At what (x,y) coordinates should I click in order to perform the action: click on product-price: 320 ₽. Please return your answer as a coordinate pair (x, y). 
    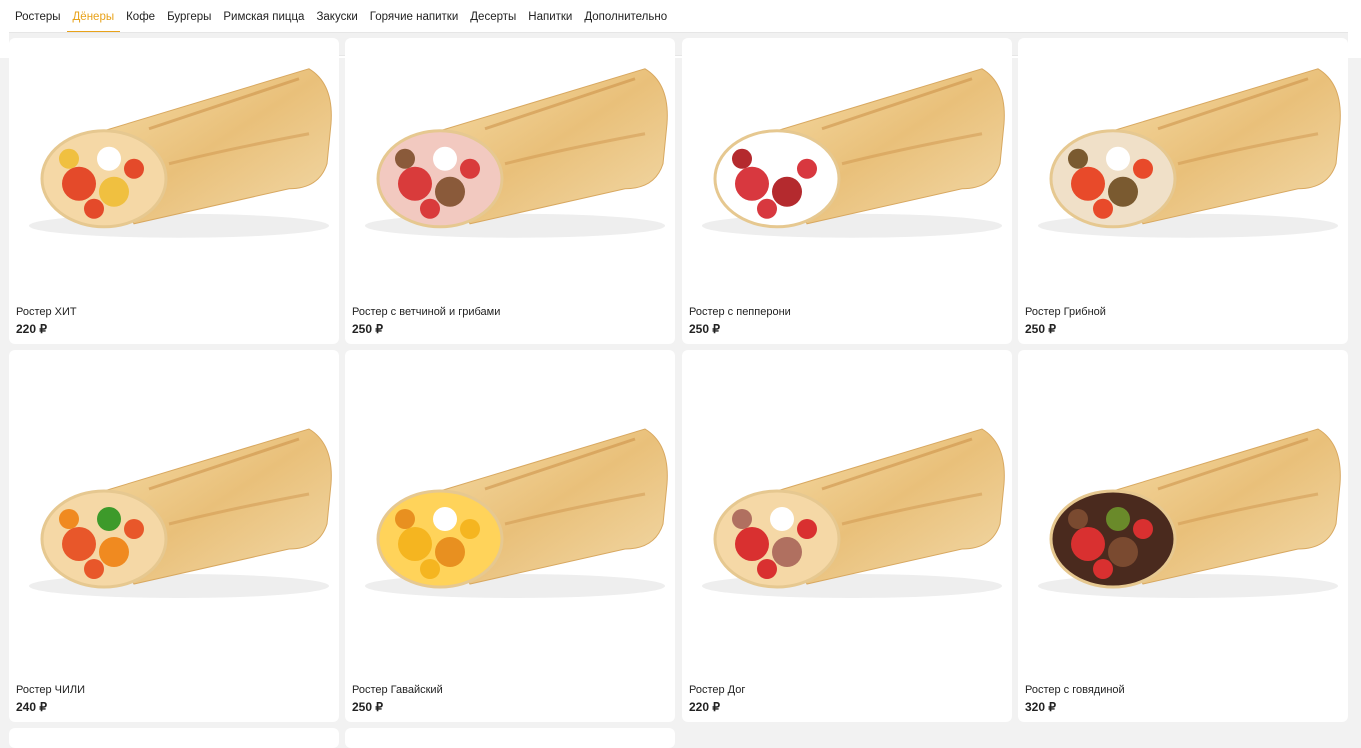
    Looking at the image, I should click on (1040, 707).